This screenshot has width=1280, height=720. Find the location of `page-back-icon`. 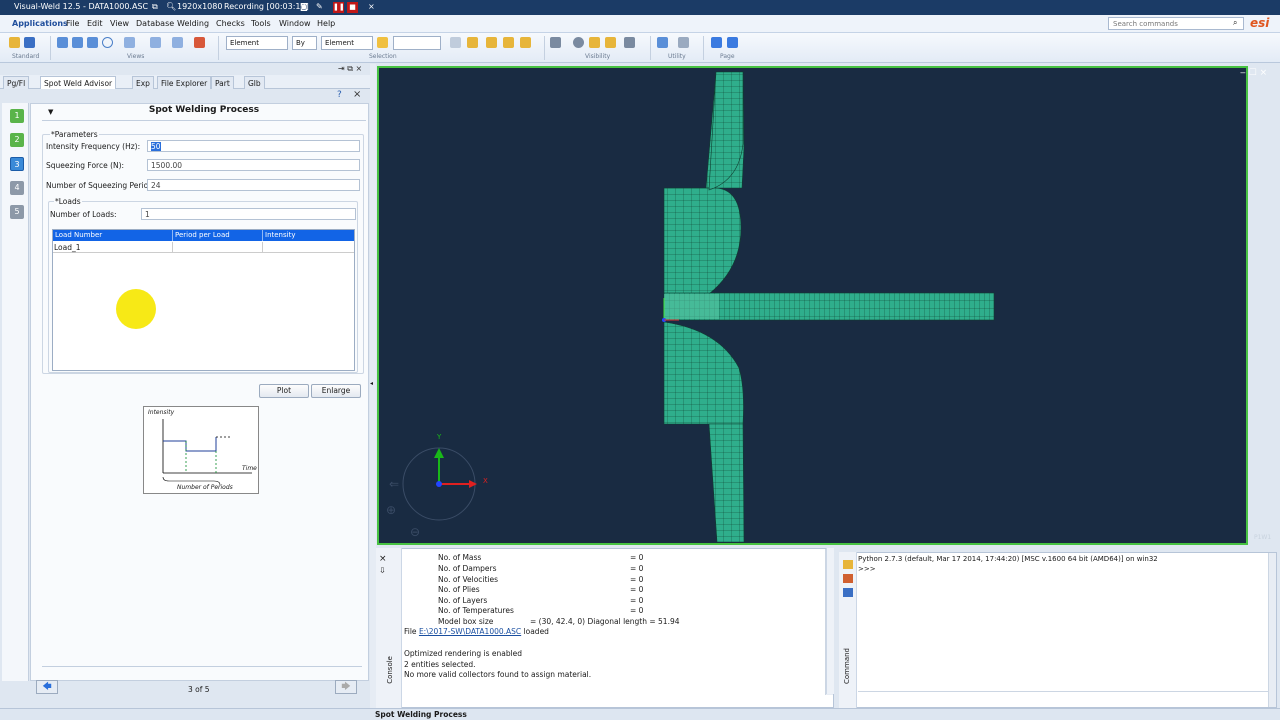

page-back-icon is located at coordinates (716, 42).